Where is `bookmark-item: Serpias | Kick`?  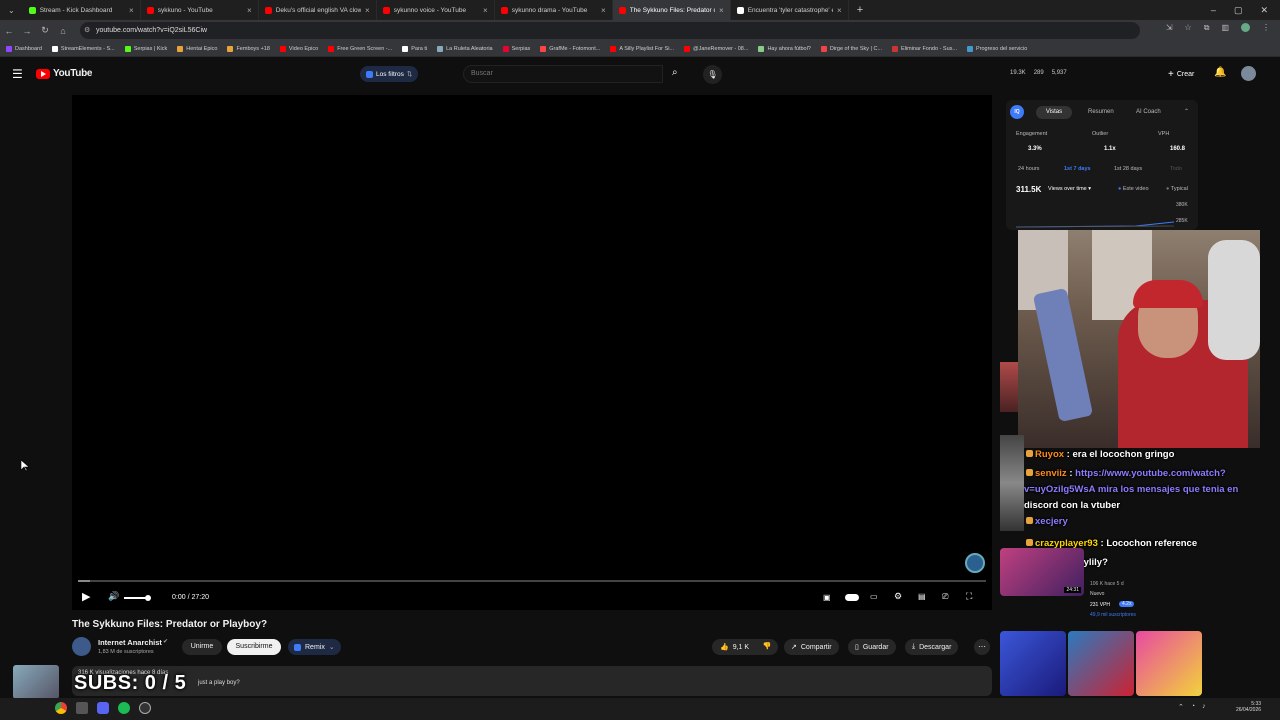 bookmark-item: Serpias | Kick is located at coordinates (145, 48).